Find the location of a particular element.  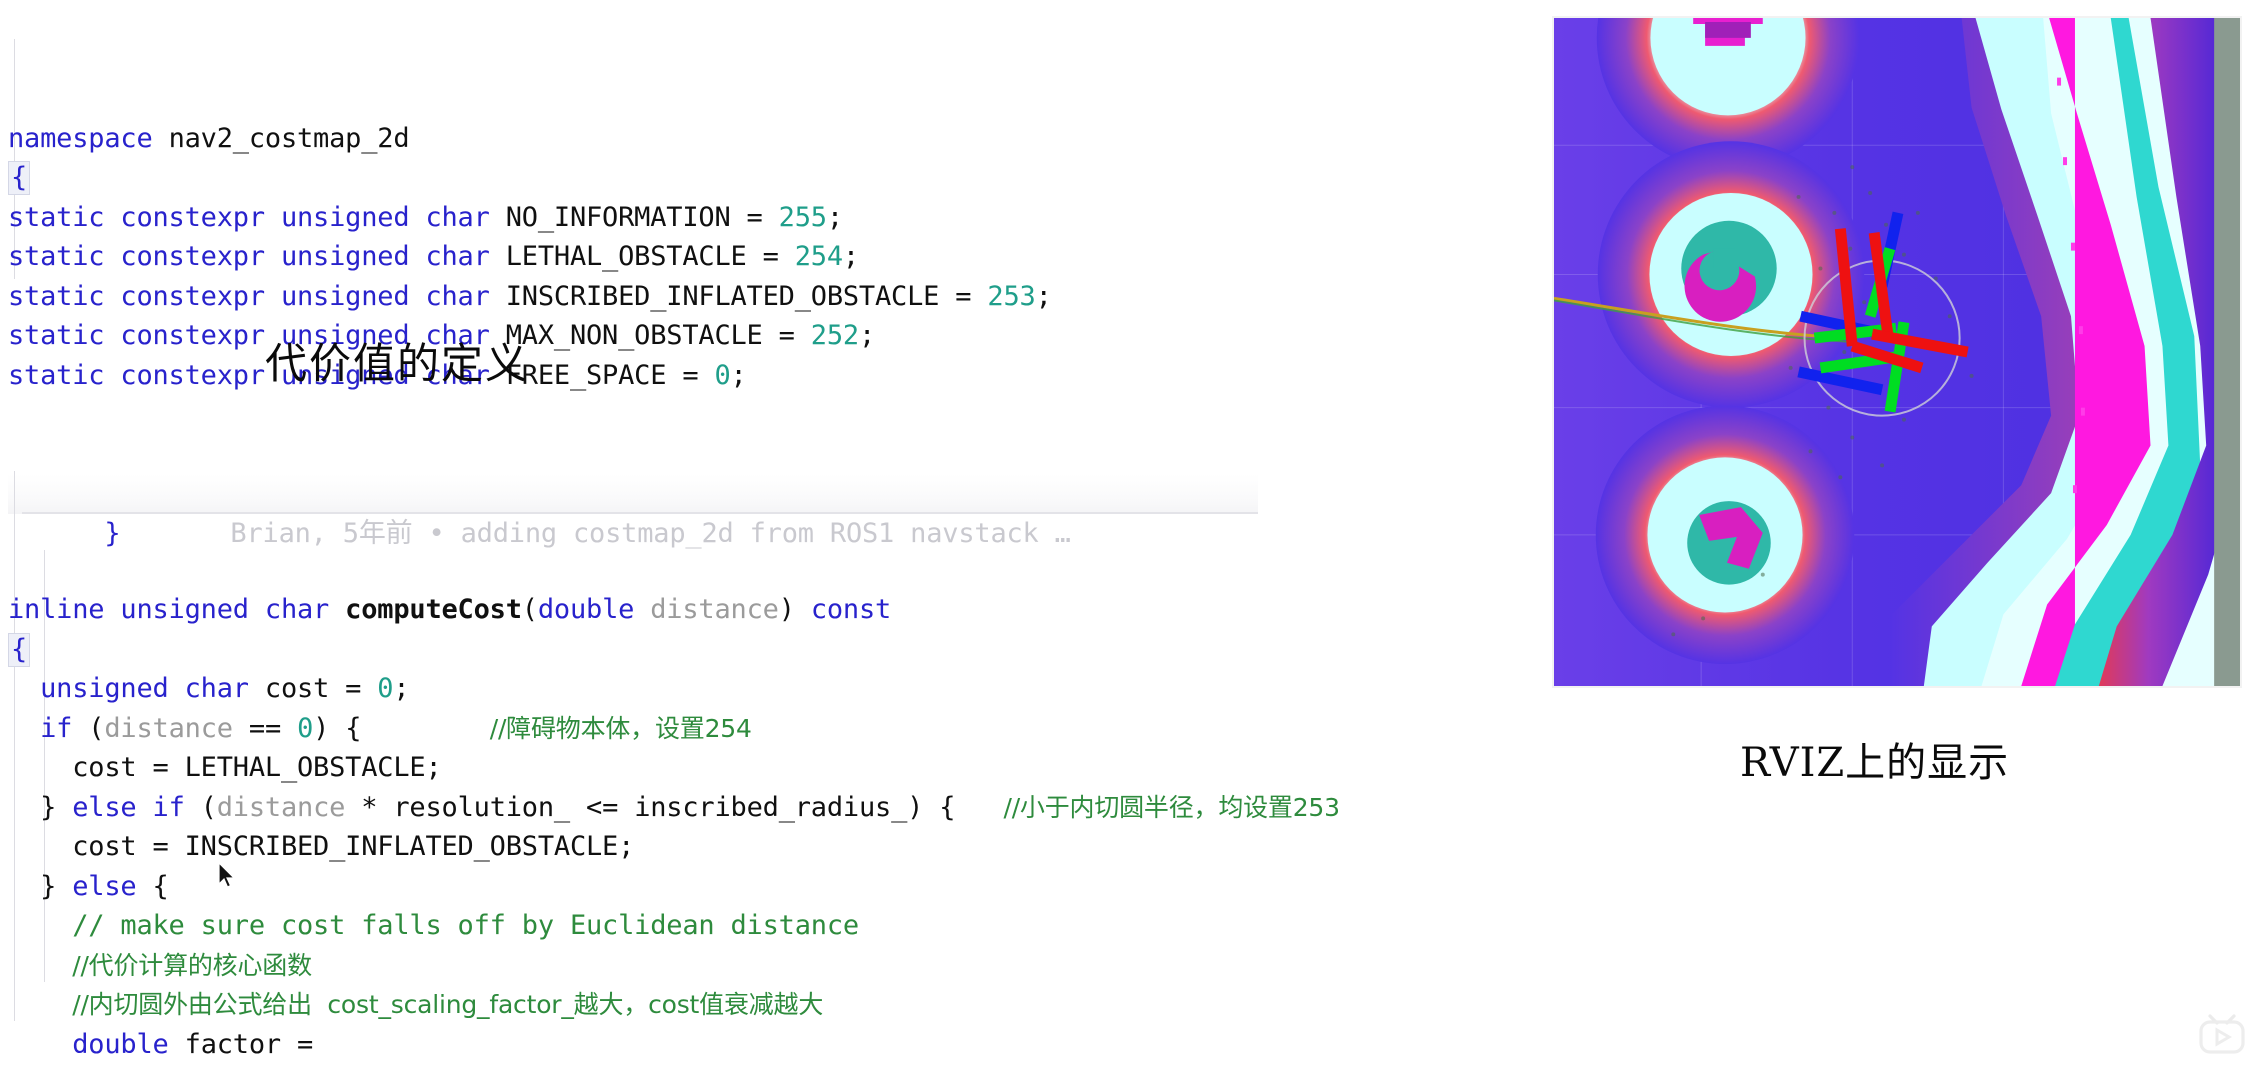

code-token: cost = LETHAL_OBSTACLE; is located at coordinates (225, 767).